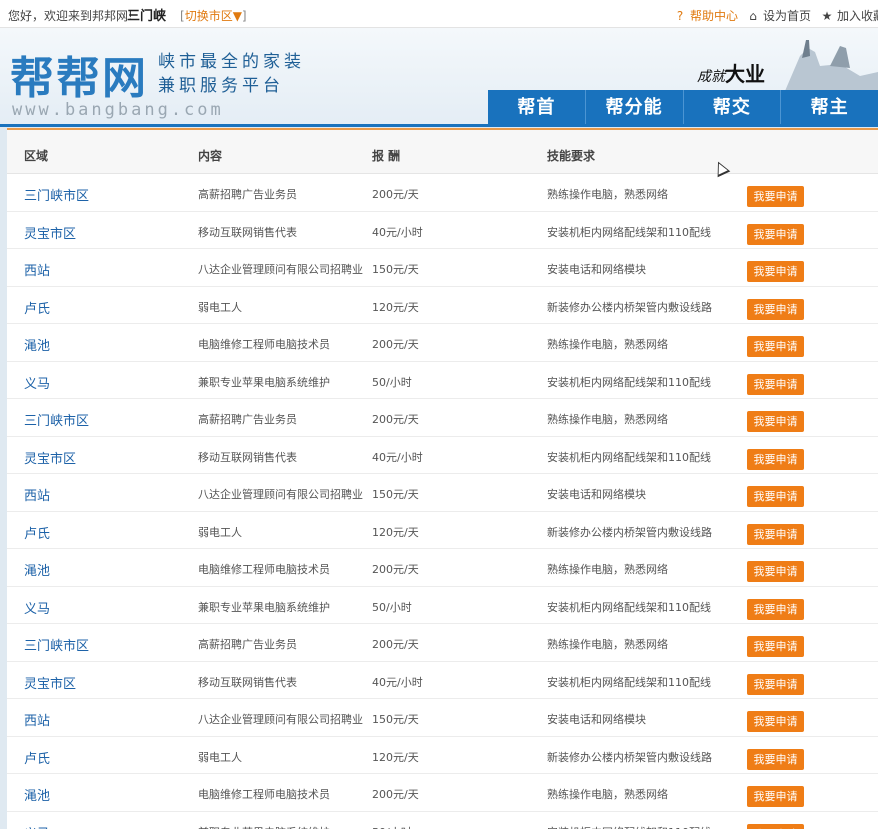  What do you see at coordinates (231, 62) in the screenshot?
I see `slogan-line-1: 峡市最全的家装` at bounding box center [231, 62].